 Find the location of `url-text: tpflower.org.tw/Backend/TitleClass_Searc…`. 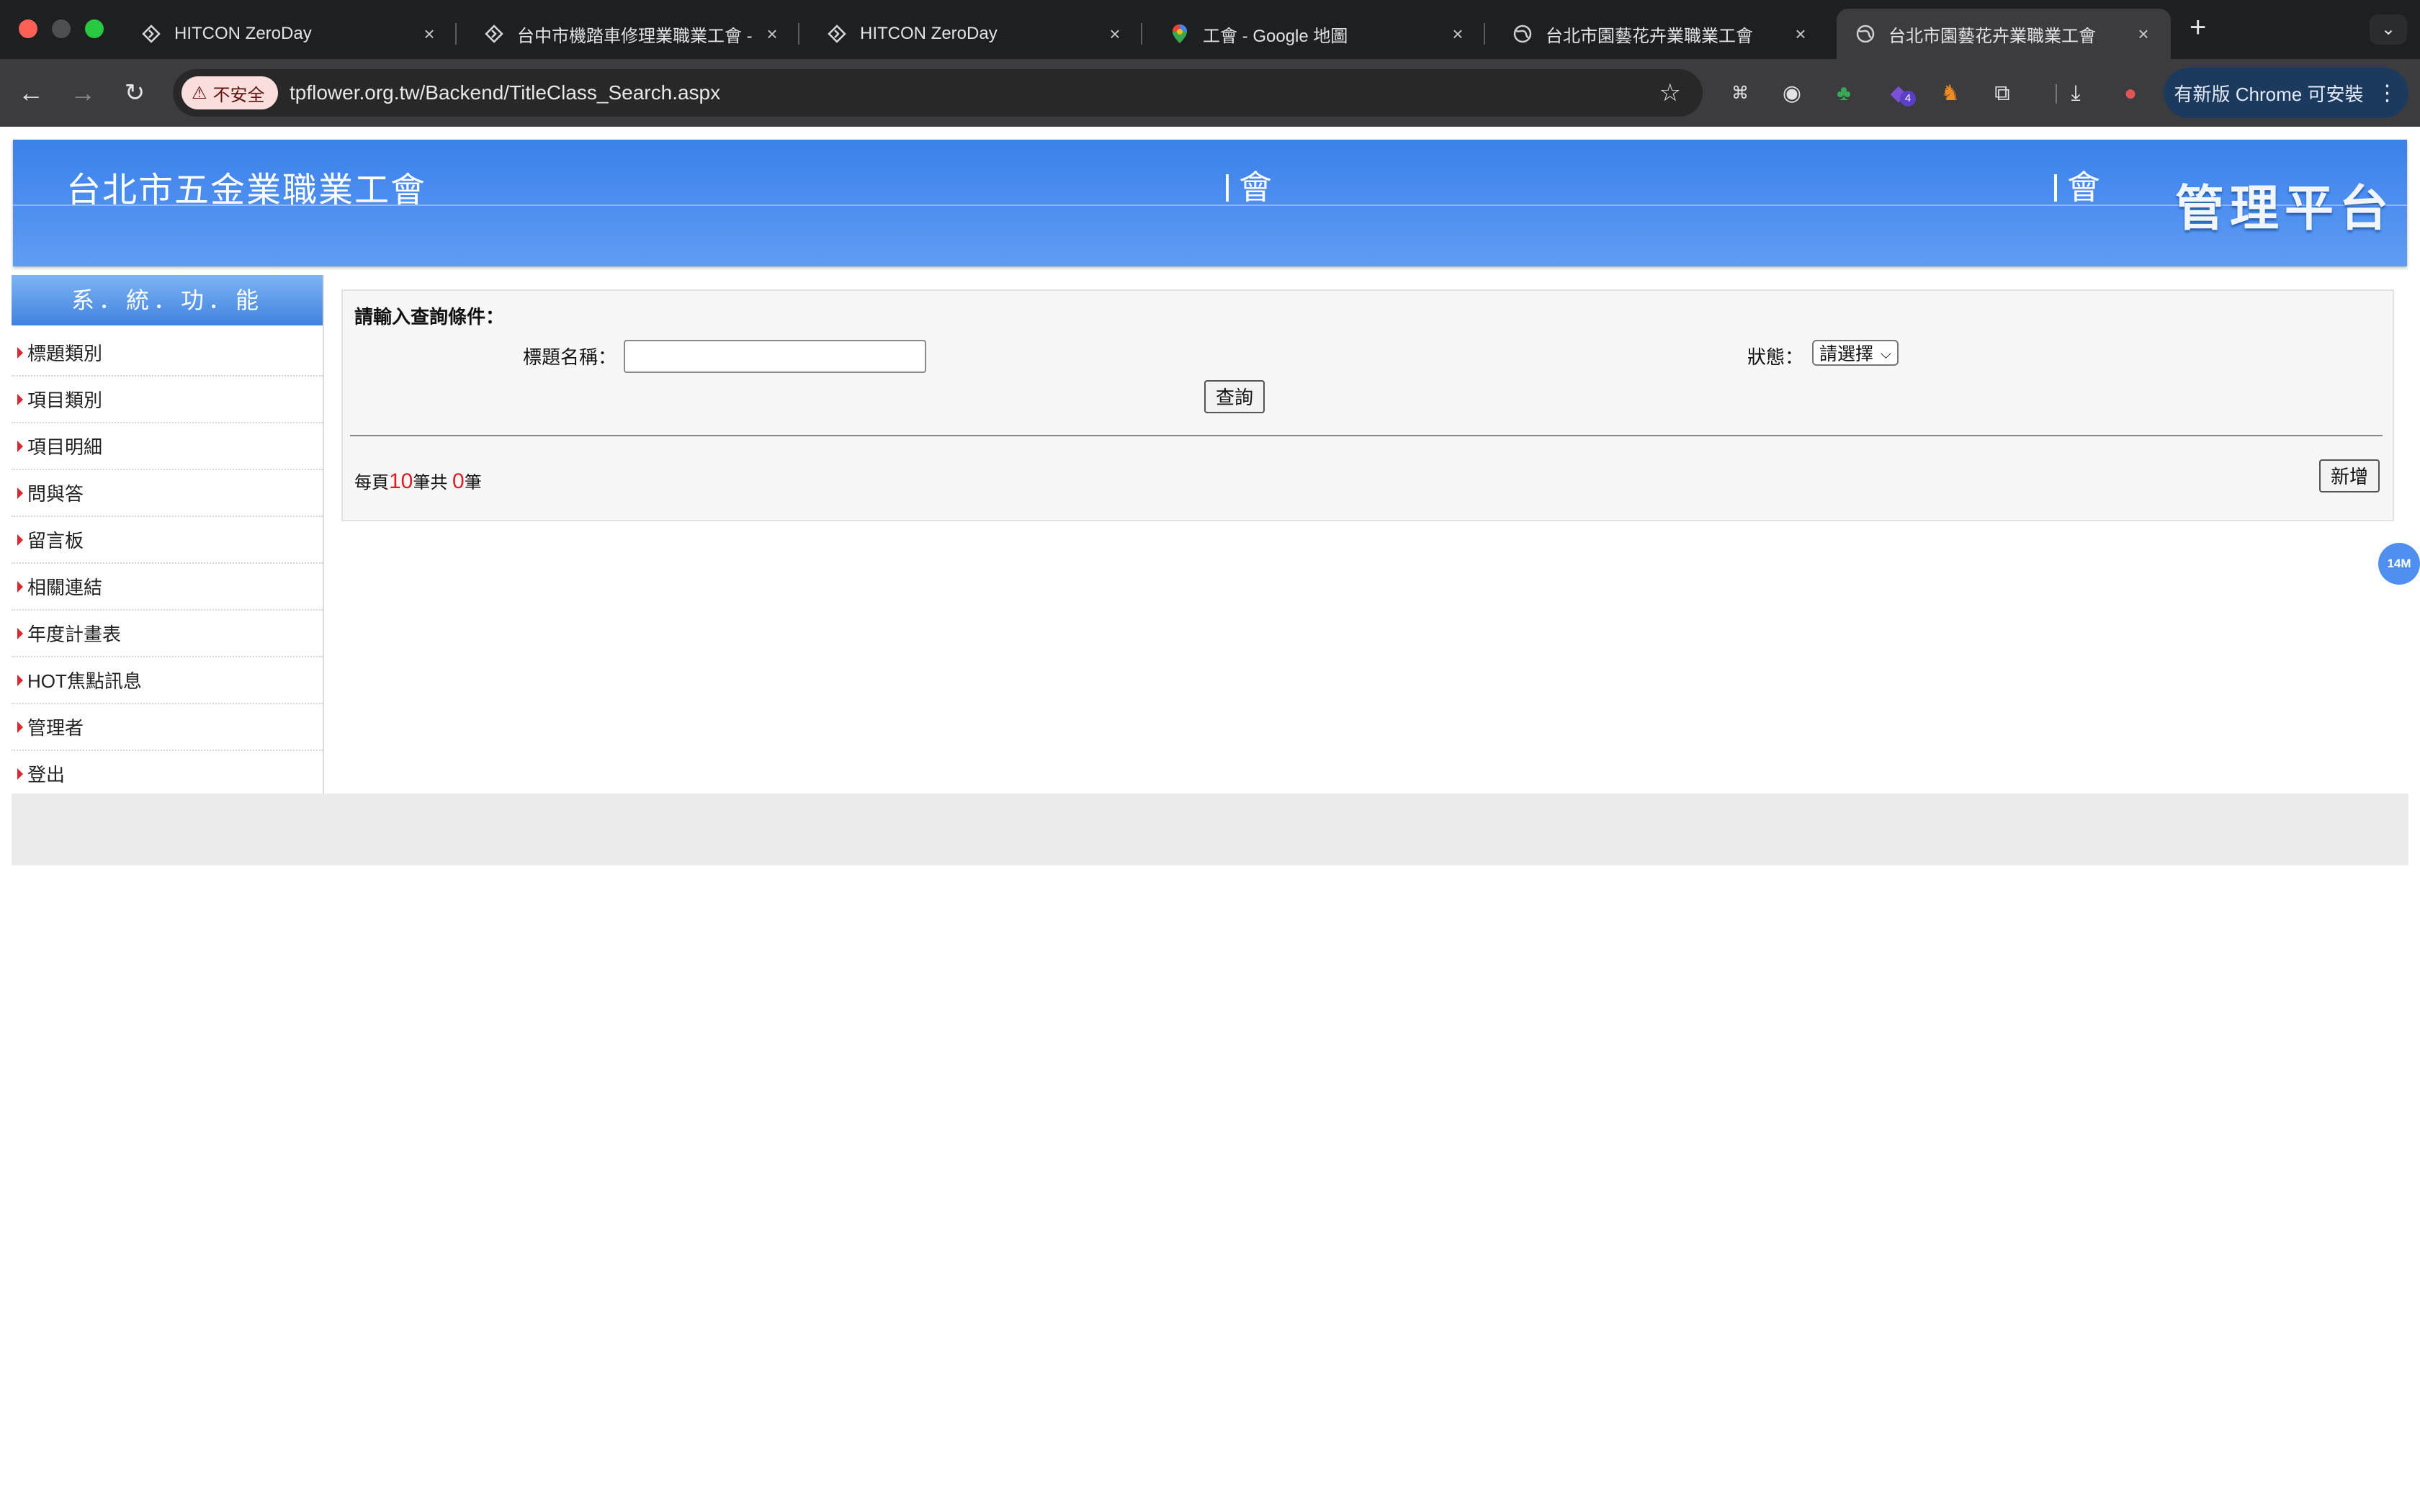

url-text: tpflower.org.tw/Backend/TitleClass_Searc… is located at coordinates (505, 93).